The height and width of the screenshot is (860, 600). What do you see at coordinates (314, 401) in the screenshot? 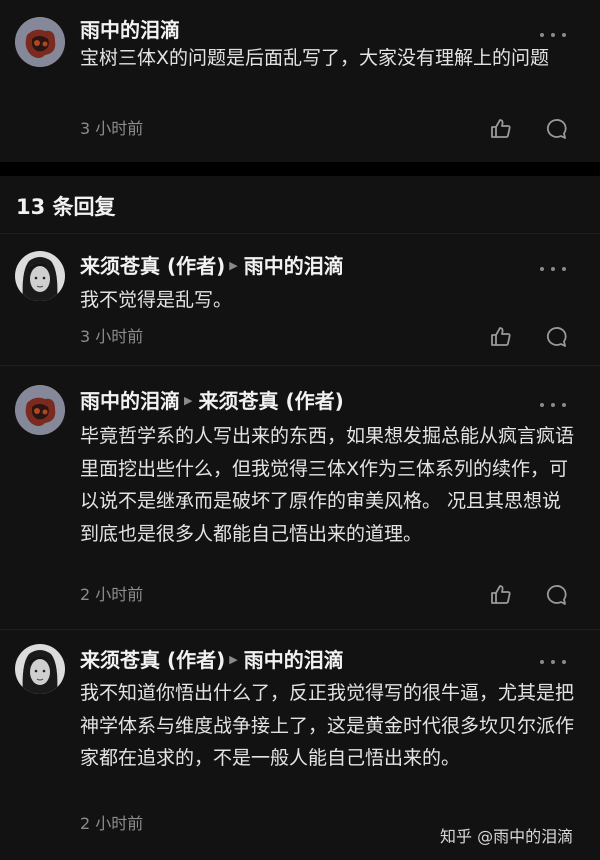
I see `reply-to-tag: (作者)` at bounding box center [314, 401].